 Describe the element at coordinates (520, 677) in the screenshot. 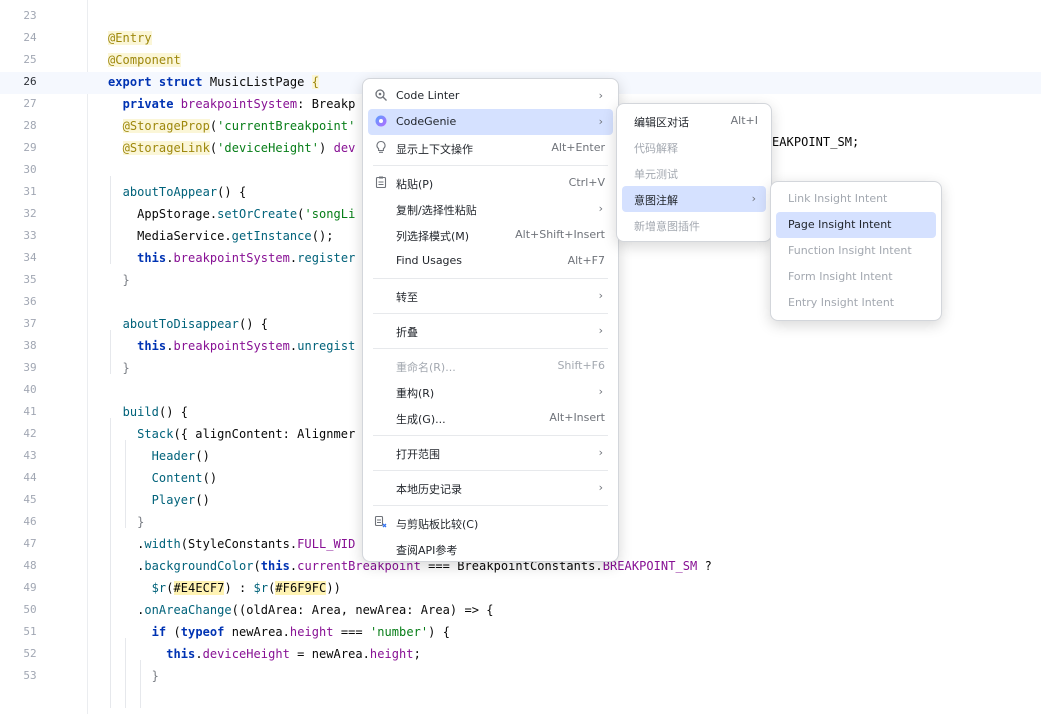

I see `code-line: 53 }` at that location.